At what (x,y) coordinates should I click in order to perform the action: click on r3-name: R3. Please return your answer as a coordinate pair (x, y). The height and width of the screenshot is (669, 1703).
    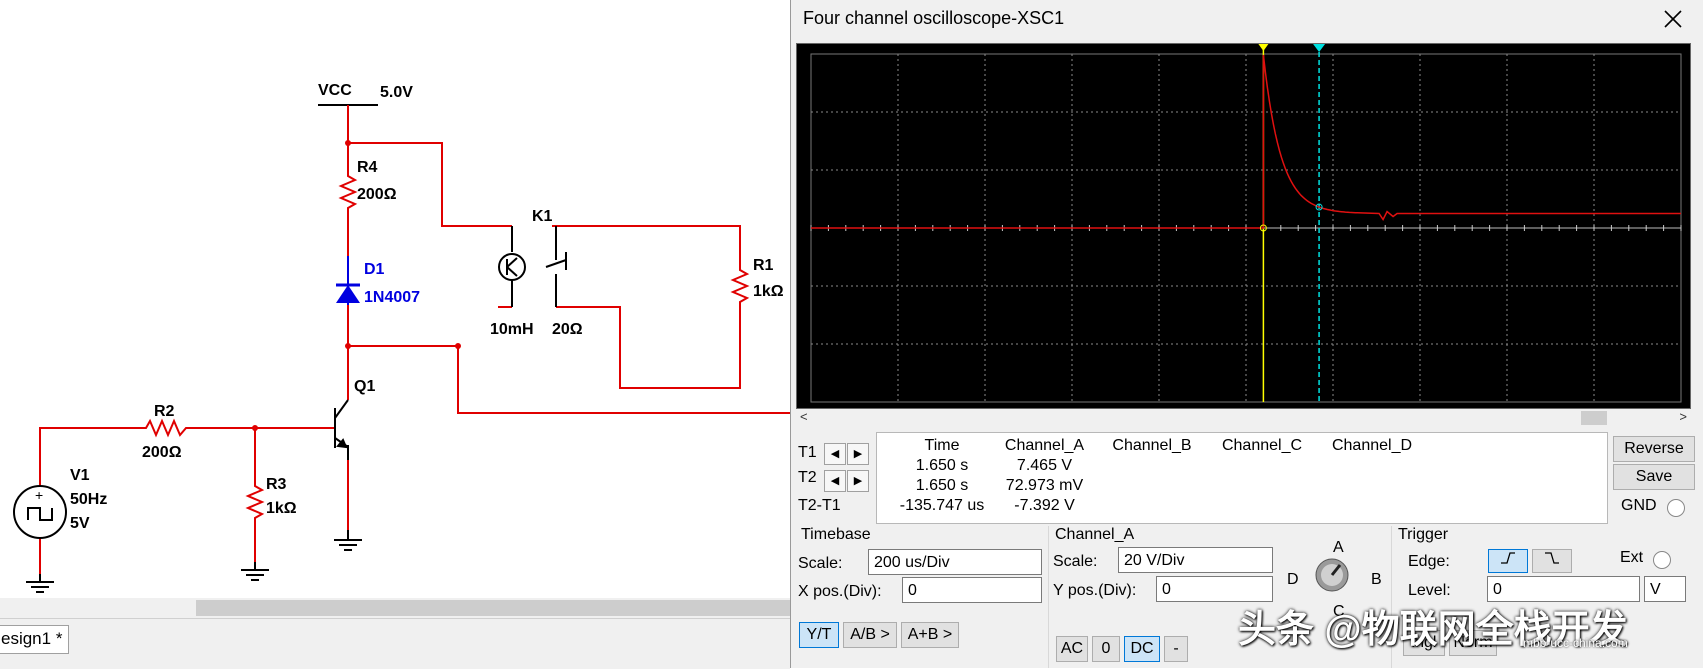
    Looking at the image, I should click on (276, 484).